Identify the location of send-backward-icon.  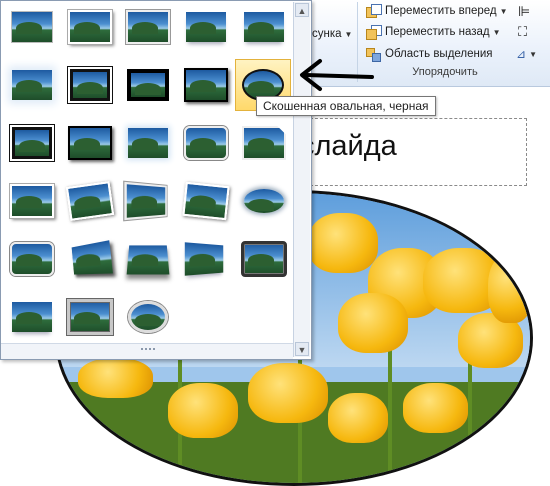
(374, 32).